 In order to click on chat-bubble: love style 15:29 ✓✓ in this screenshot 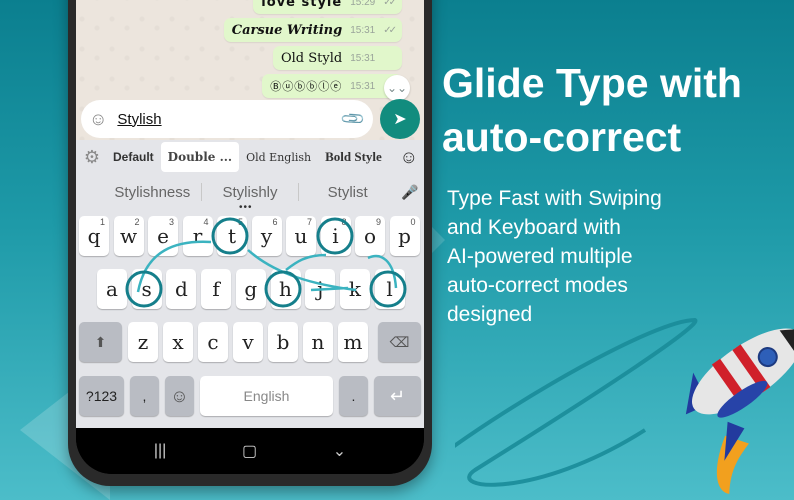, I will do `click(327, 7)`.